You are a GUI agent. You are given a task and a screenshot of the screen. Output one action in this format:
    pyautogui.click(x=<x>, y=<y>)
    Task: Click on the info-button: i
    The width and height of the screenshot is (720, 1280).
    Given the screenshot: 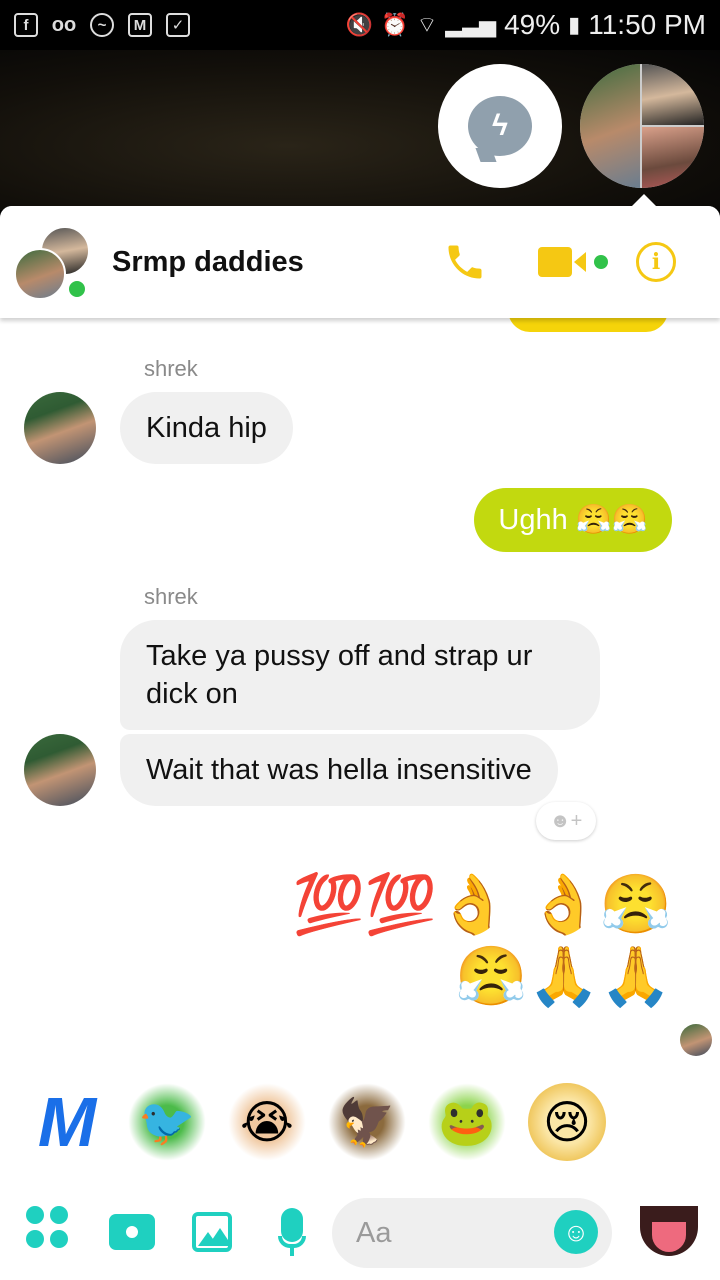 What is the action you would take?
    pyautogui.click(x=656, y=262)
    